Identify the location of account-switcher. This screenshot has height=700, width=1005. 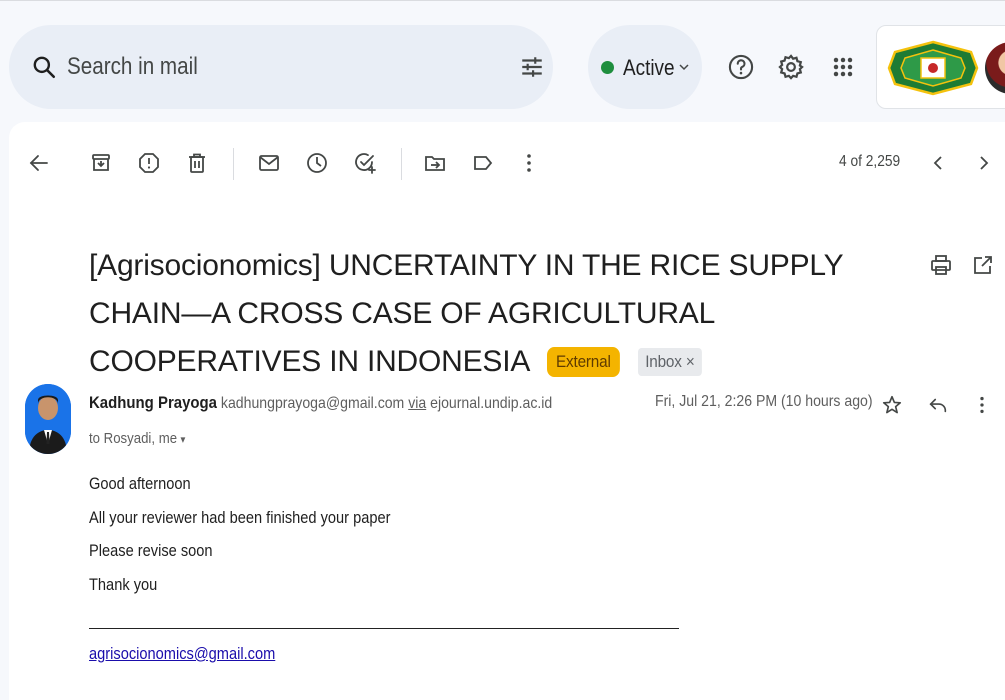
(940, 67).